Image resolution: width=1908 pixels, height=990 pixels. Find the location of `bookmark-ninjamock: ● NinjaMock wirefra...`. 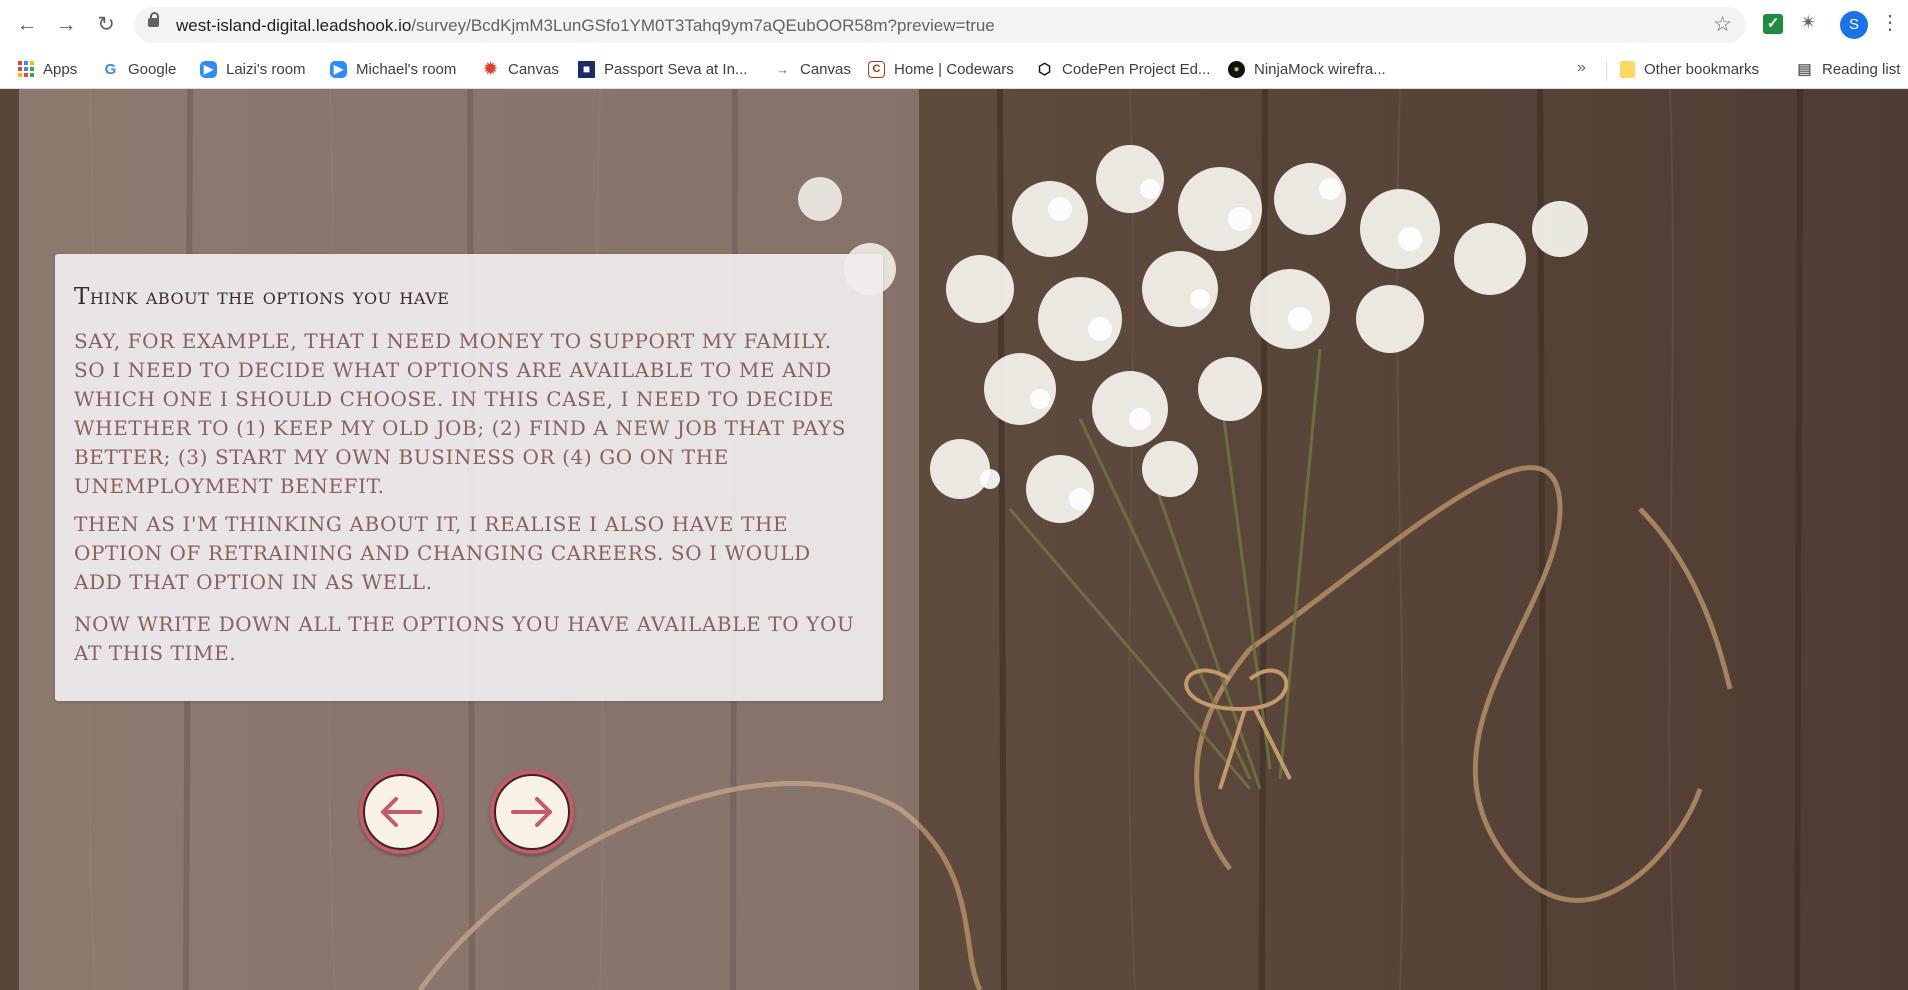

bookmark-ninjamock: ● NinjaMock wirefra... is located at coordinates (1307, 69).